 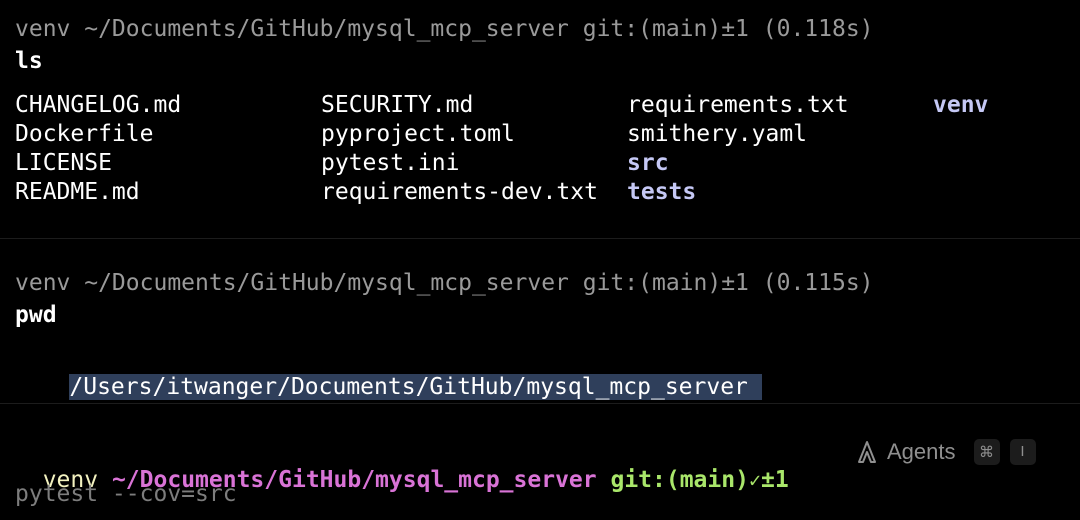 I want to click on agent-icon, so click(x=867, y=451).